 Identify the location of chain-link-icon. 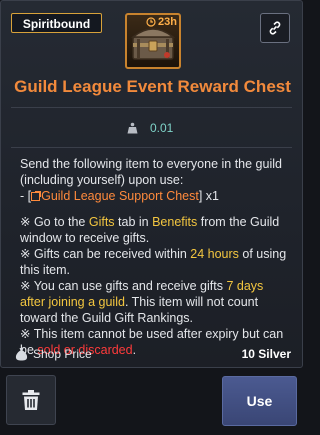
(275, 28).